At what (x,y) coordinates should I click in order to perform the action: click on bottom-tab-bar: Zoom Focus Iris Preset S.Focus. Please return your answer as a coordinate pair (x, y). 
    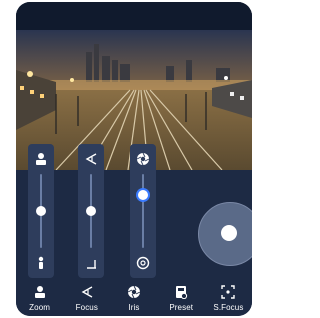
    Looking at the image, I should click on (134, 298).